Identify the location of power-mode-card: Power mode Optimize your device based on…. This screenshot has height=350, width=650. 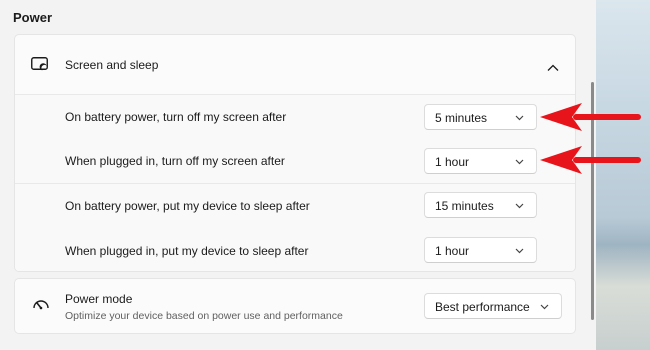
(295, 306).